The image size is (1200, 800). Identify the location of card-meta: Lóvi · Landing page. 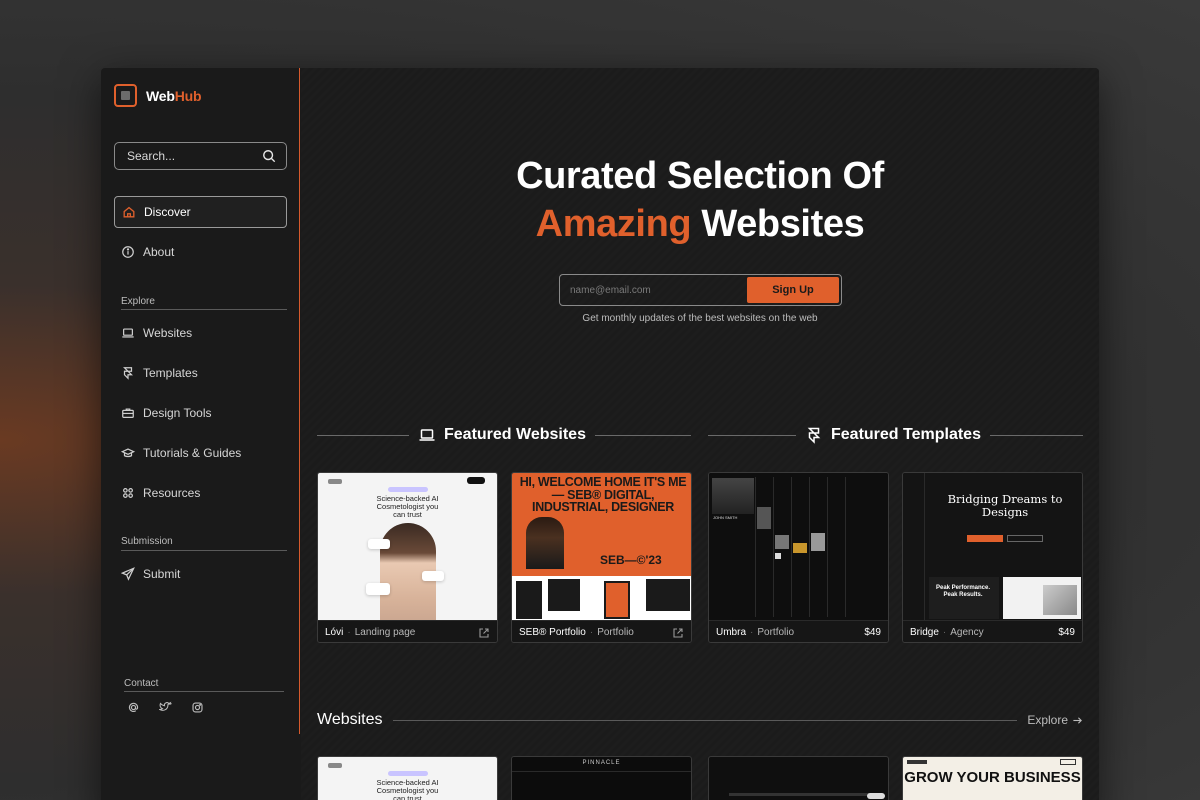
(407, 631).